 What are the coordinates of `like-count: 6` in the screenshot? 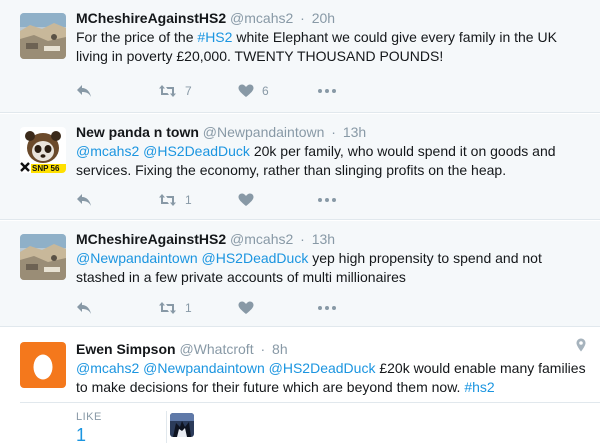 It's located at (265, 91).